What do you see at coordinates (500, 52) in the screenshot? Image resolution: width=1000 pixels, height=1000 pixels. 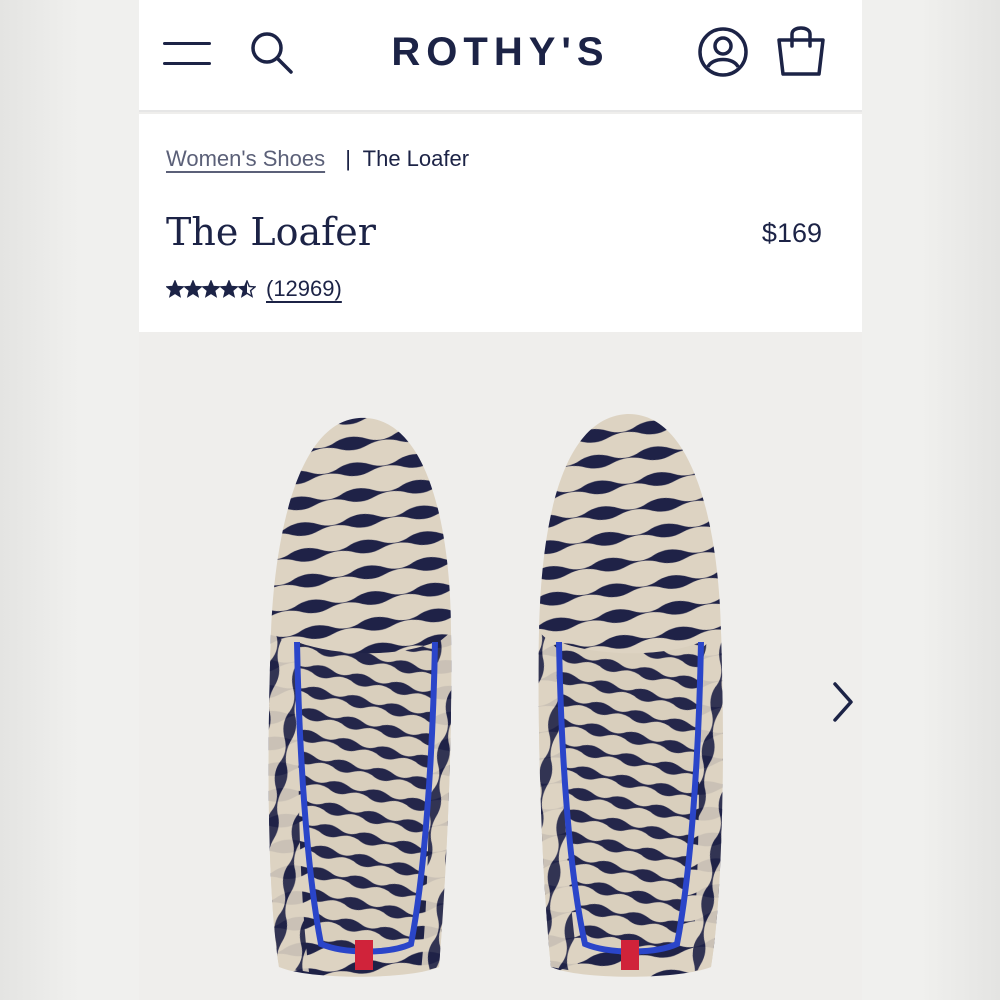 I see `brand-logo: ROTHY'S` at bounding box center [500, 52].